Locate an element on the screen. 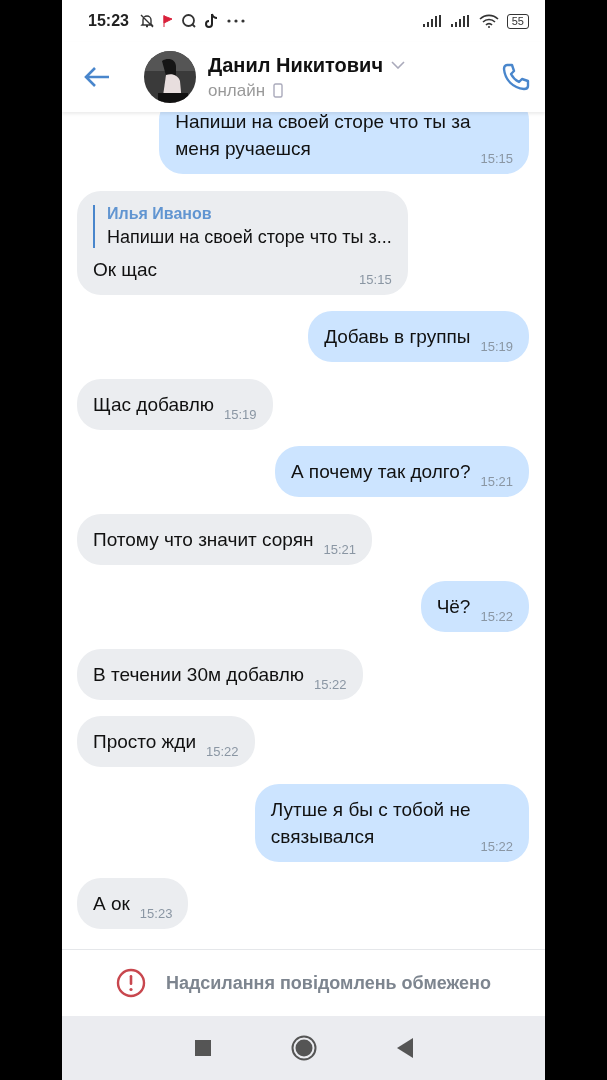 This screenshot has height=1080, width=607. music-note-icon is located at coordinates (211, 21).